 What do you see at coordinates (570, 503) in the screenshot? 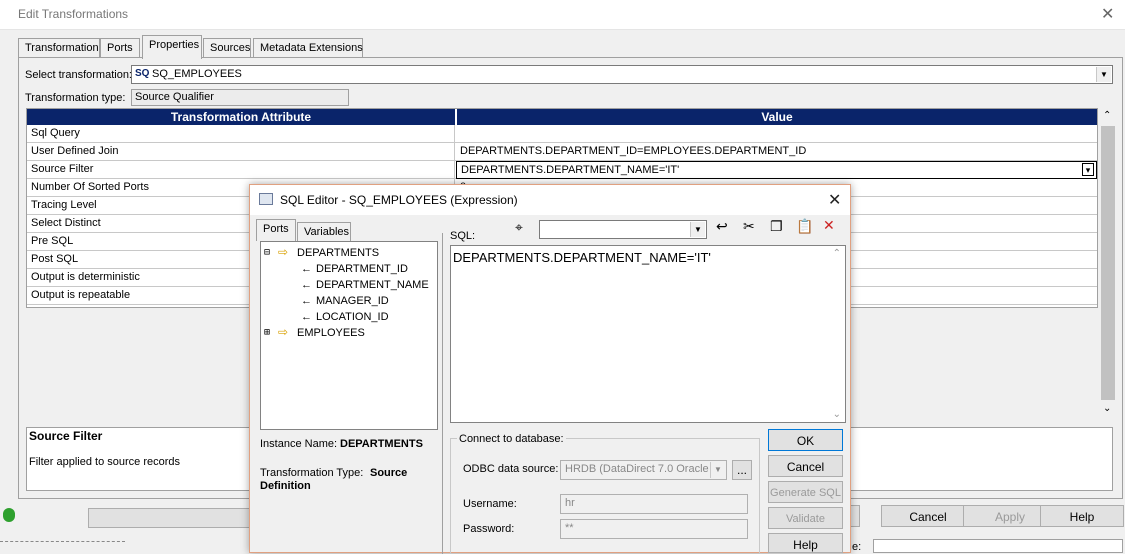
I see `username-value: hr` at bounding box center [570, 503].